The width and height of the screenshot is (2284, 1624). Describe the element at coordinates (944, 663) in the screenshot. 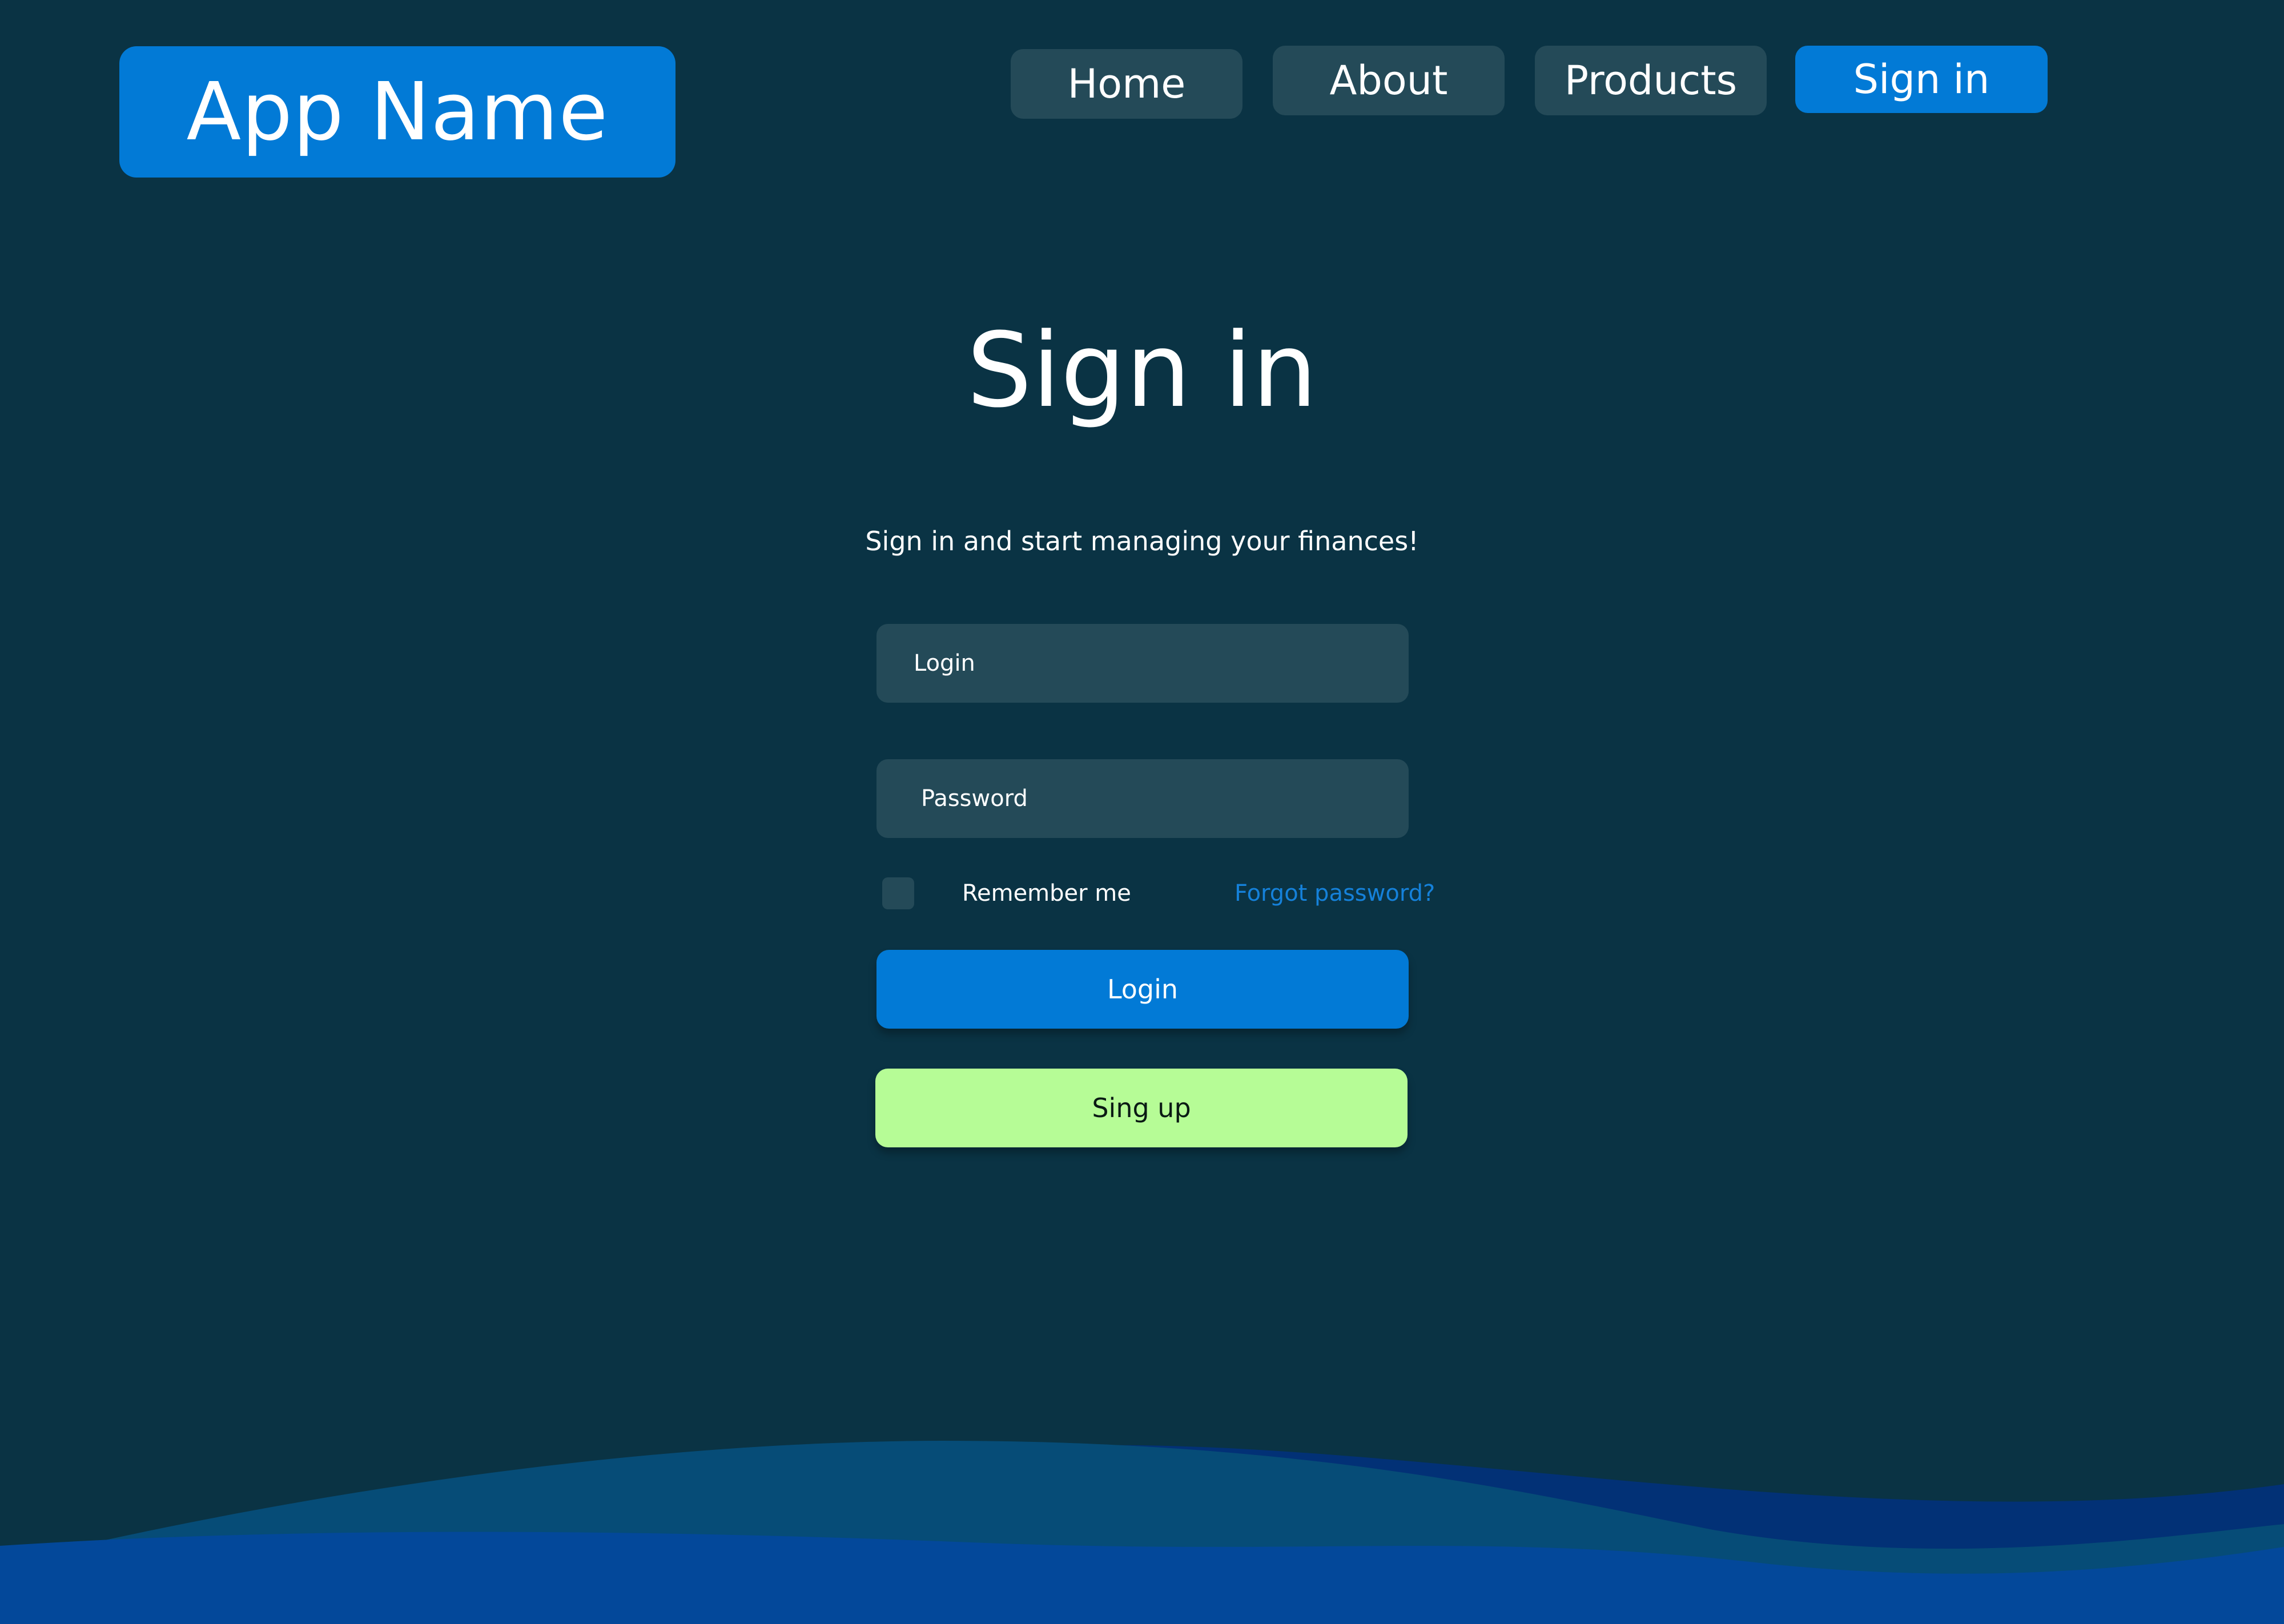

I see `login-field-placeholder: Login` at that location.